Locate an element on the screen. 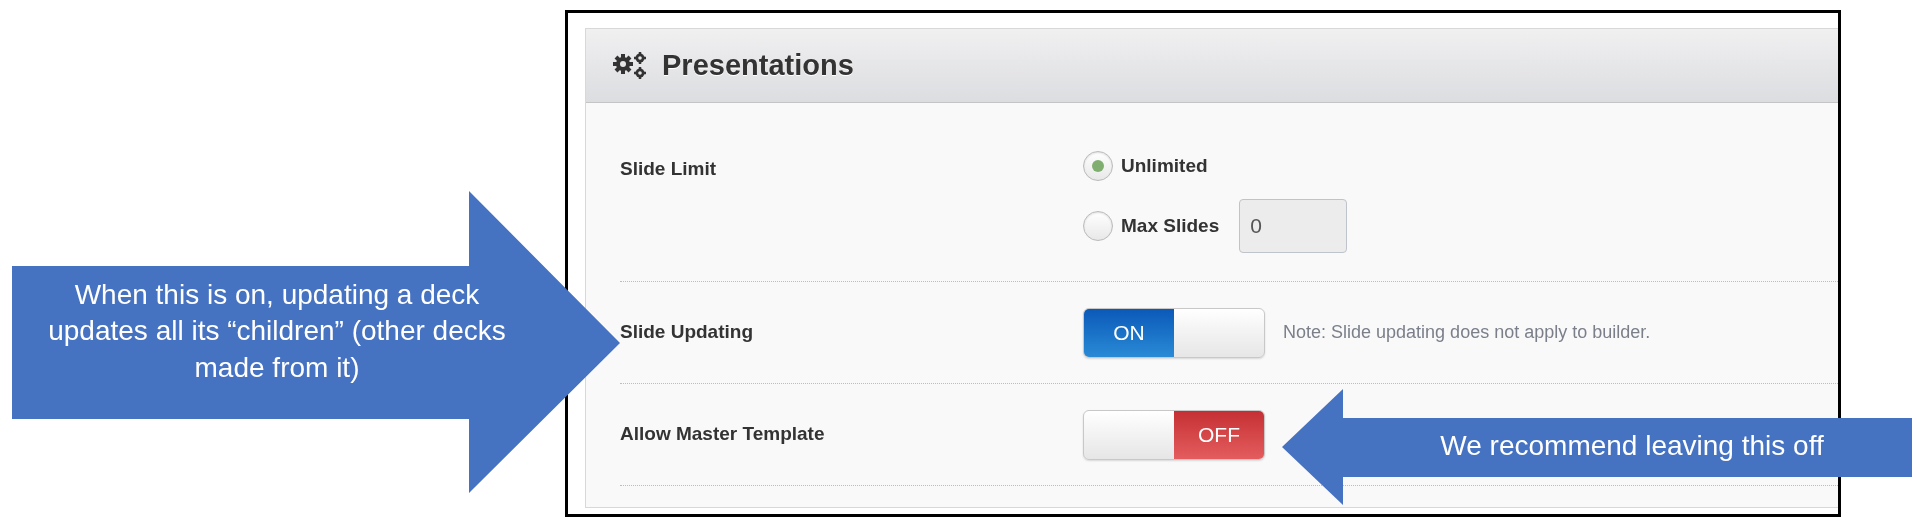 This screenshot has width=1912, height=524. callout-text: When this is on, updating a deck updates all its “children” (other decks made from it) is located at coordinates (277, 331).